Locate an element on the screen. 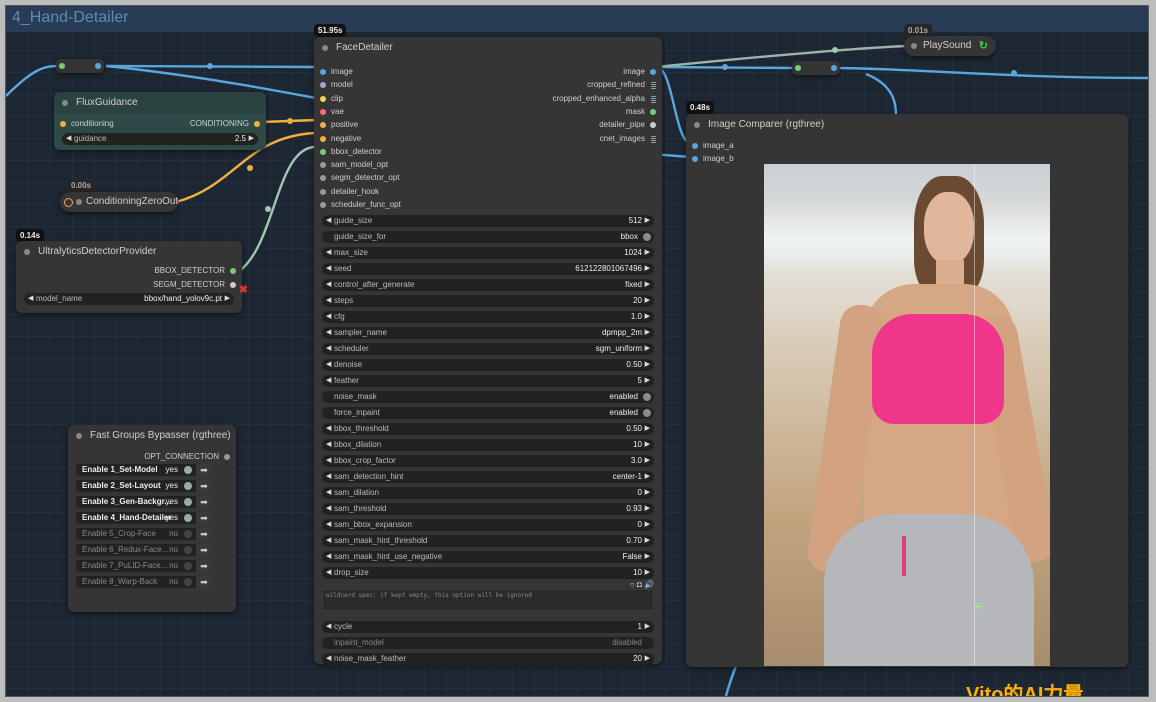 Image resolution: width=1156 pixels, height=702 pixels. sam-threshold-widget: ◀ sam_threshold 0.93 ▶ is located at coordinates (488, 509).